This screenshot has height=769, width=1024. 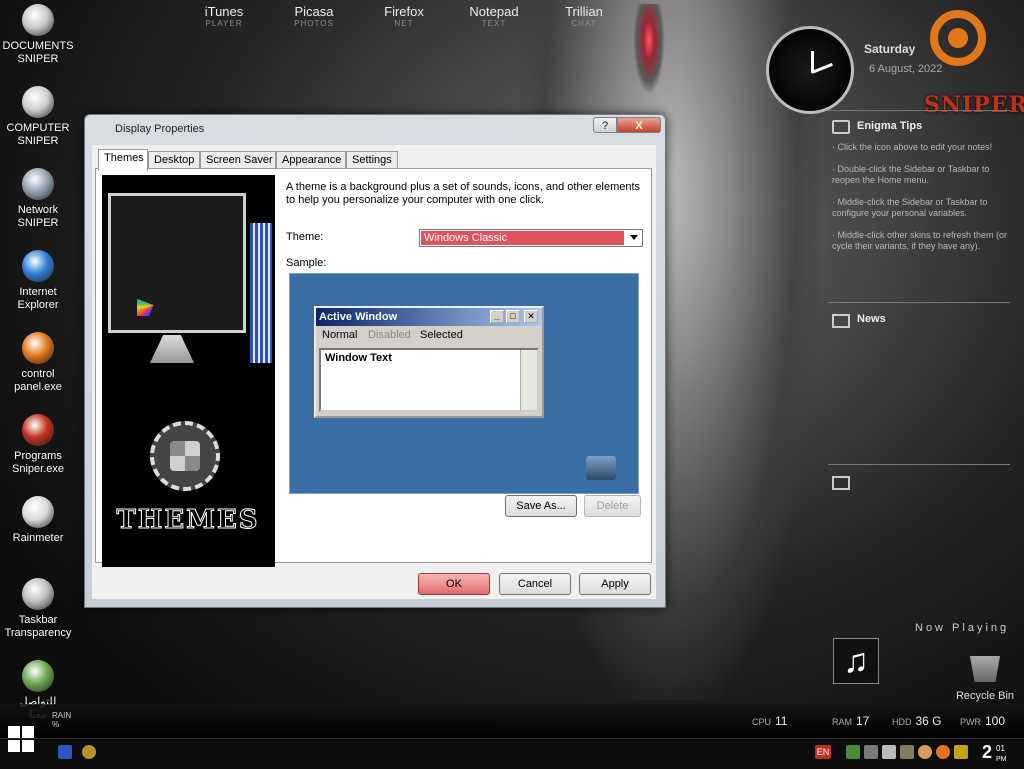 I want to click on recycle-bin: Recycle Bin, so click(x=985, y=679).